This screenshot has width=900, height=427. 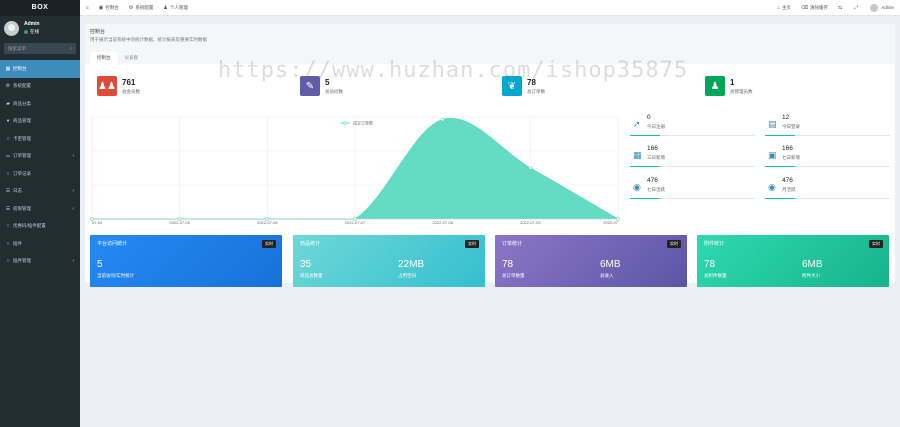 What do you see at coordinates (442, 222) in the screenshot?
I see `x-tick-label: 2022-07-08` at bounding box center [442, 222].